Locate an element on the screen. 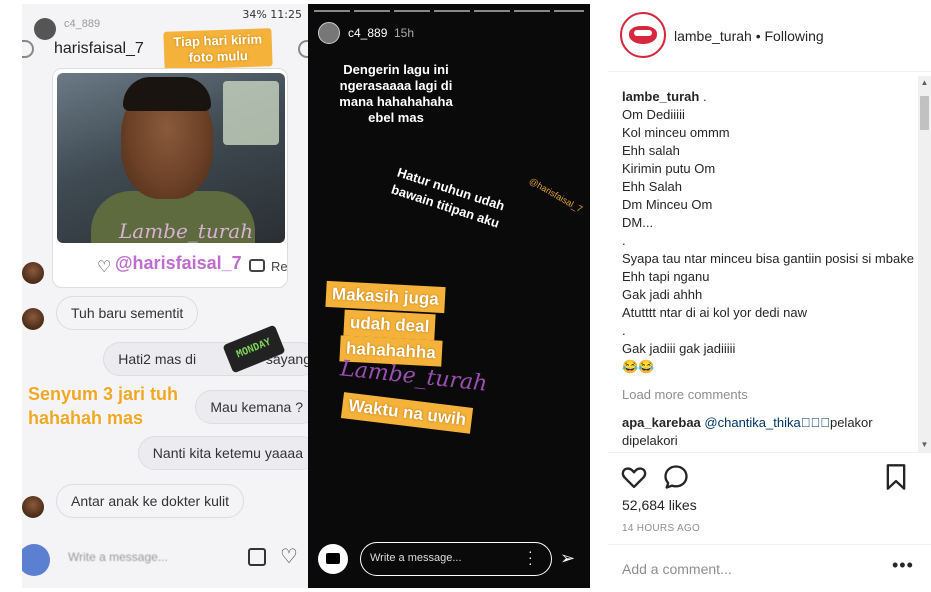  caption-author: lambe_turah is located at coordinates (660, 96).